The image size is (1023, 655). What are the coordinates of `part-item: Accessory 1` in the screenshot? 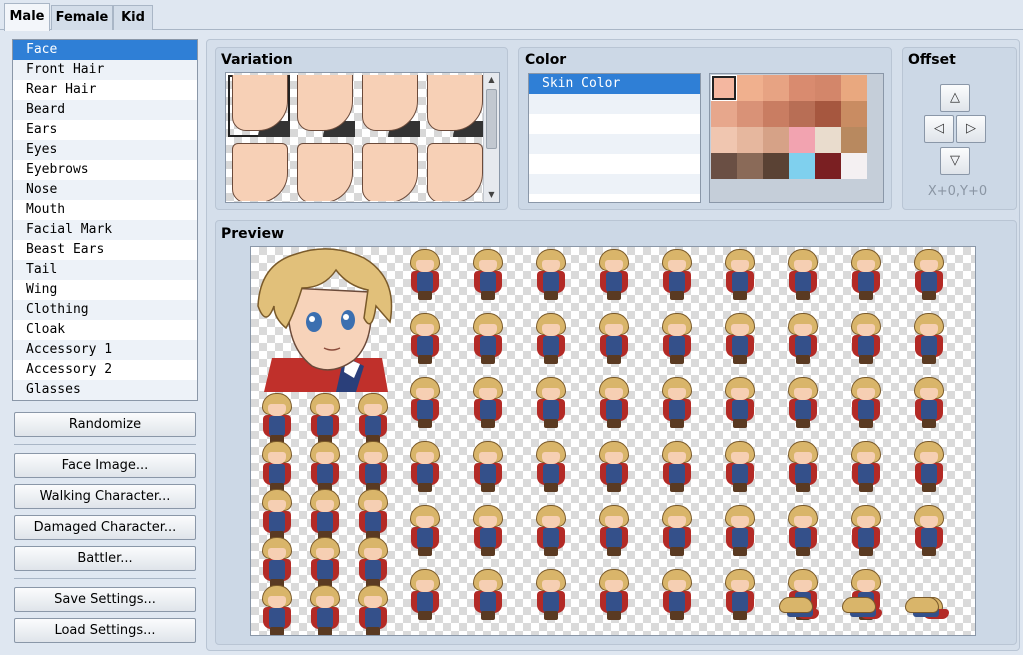 It's located at (105, 350).